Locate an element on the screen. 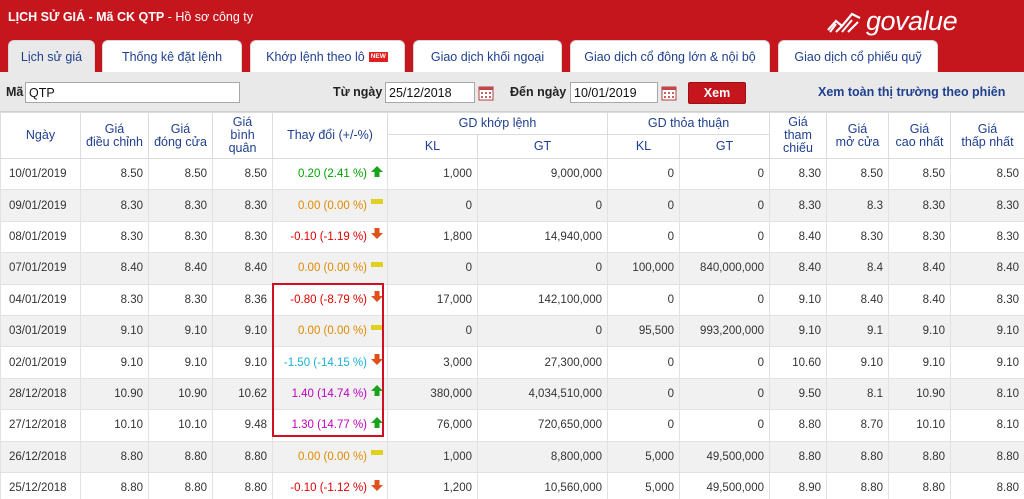  cell-low: 8.10 is located at coordinates (987, 394).